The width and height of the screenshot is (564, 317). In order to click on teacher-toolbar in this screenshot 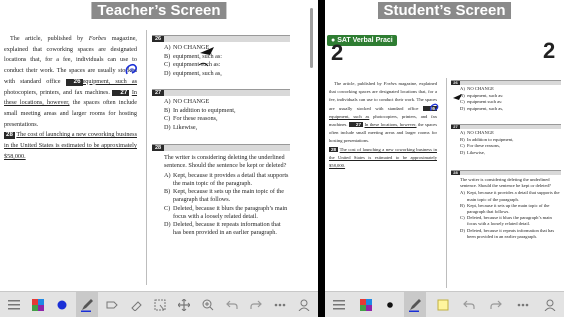, I will do `click(159, 304)`.